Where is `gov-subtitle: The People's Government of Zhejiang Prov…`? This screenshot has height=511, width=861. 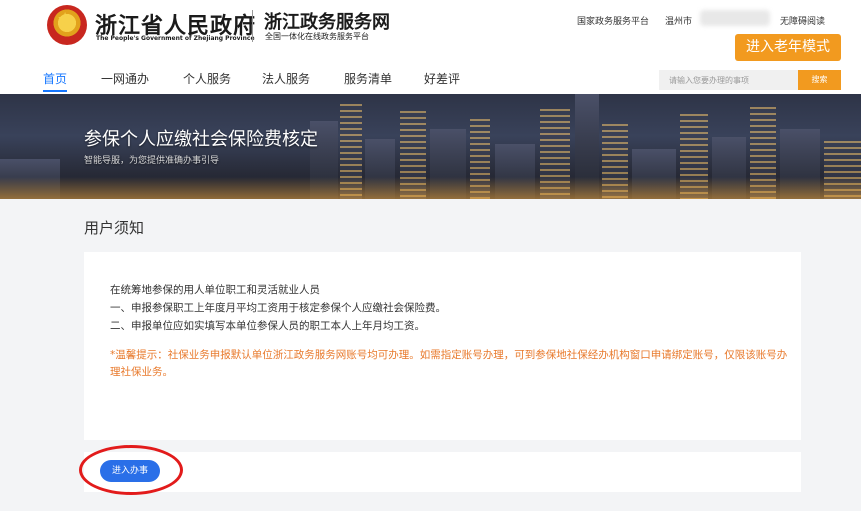 gov-subtitle: The People's Government of Zhejiang Prov… is located at coordinates (175, 38).